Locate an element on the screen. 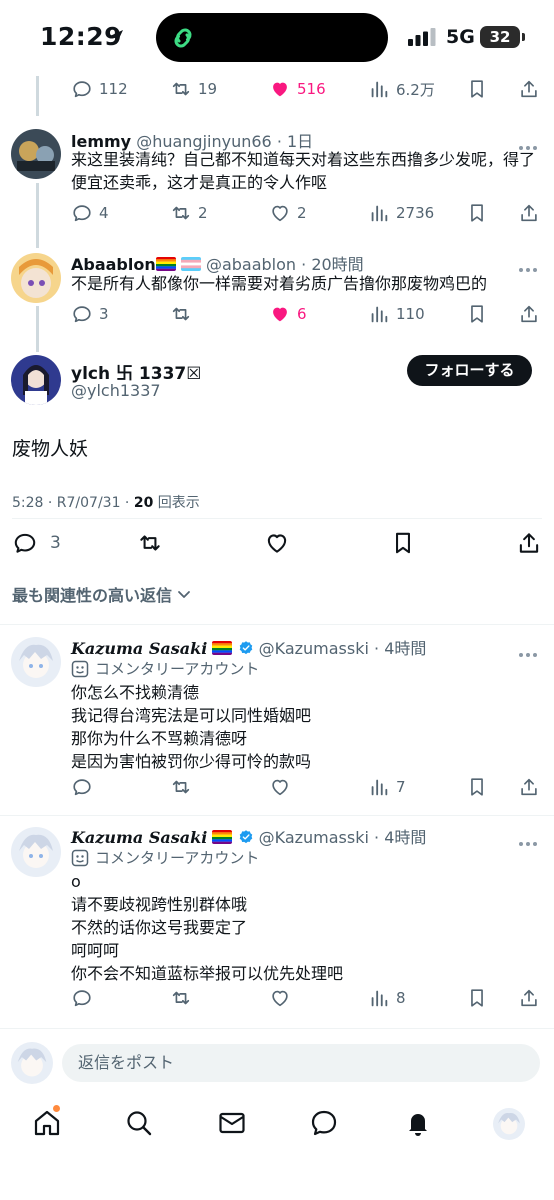  retweet-button: 2 is located at coordinates (189, 213).